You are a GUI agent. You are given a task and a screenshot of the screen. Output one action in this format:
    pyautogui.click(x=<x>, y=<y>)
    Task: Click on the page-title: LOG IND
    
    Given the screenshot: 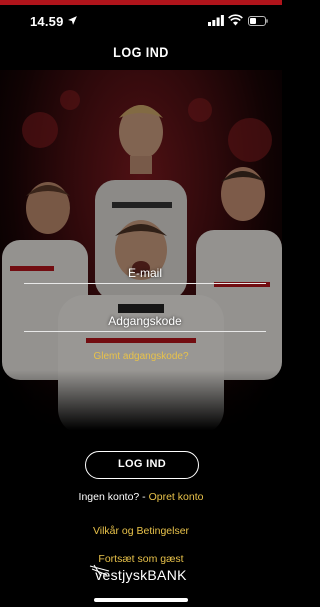 What is the action you would take?
    pyautogui.click(x=141, y=52)
    